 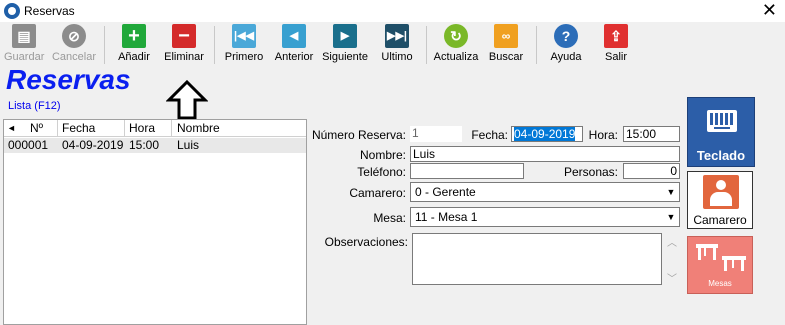 What do you see at coordinates (142, 128) in the screenshot?
I see `column-hora: Hora` at bounding box center [142, 128].